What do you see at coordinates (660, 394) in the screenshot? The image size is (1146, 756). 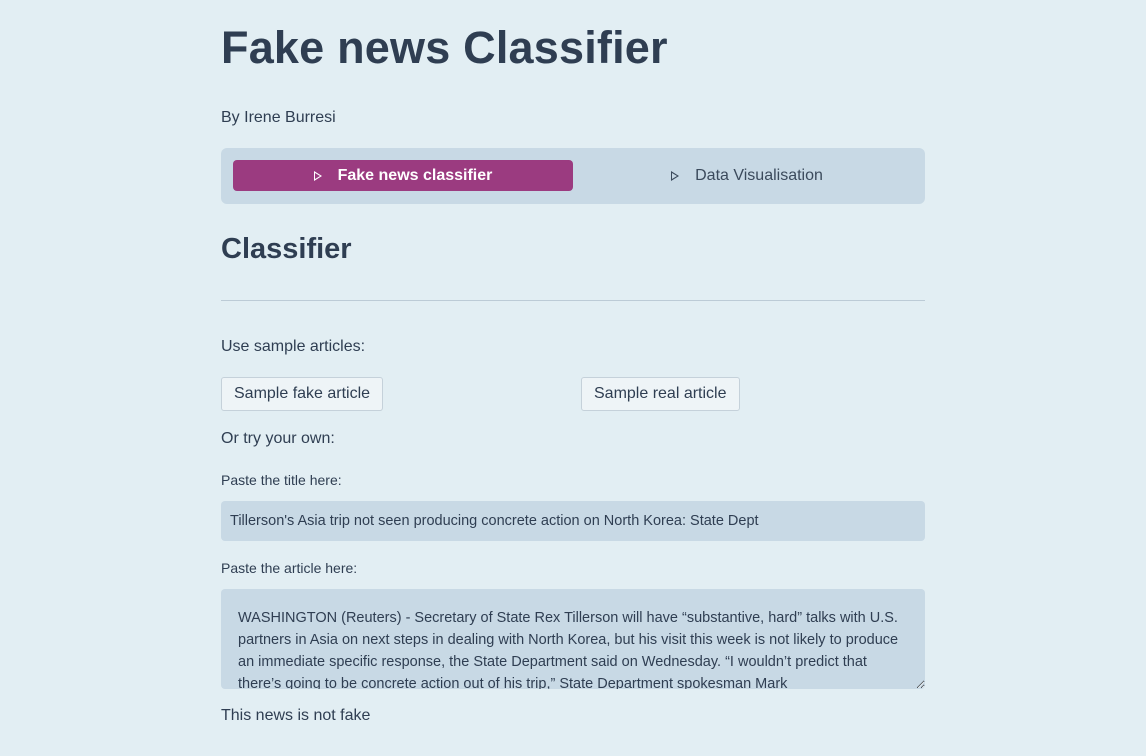 I see `sample-real-article-button: Sample real article` at bounding box center [660, 394].